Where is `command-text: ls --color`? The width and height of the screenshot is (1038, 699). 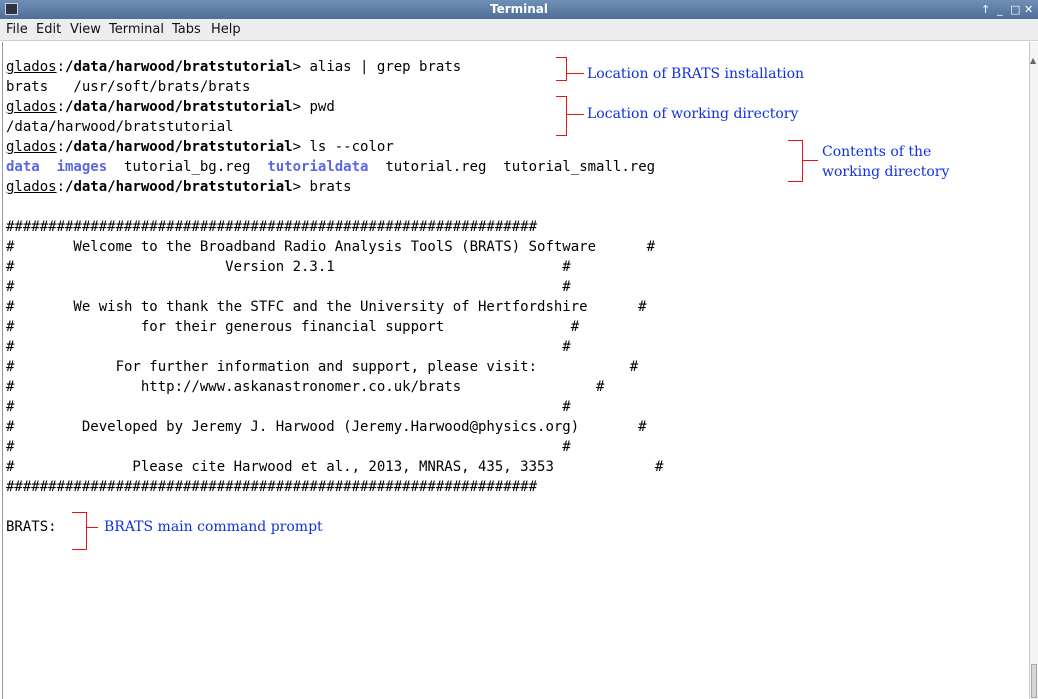 command-text: ls --color is located at coordinates (347, 147).